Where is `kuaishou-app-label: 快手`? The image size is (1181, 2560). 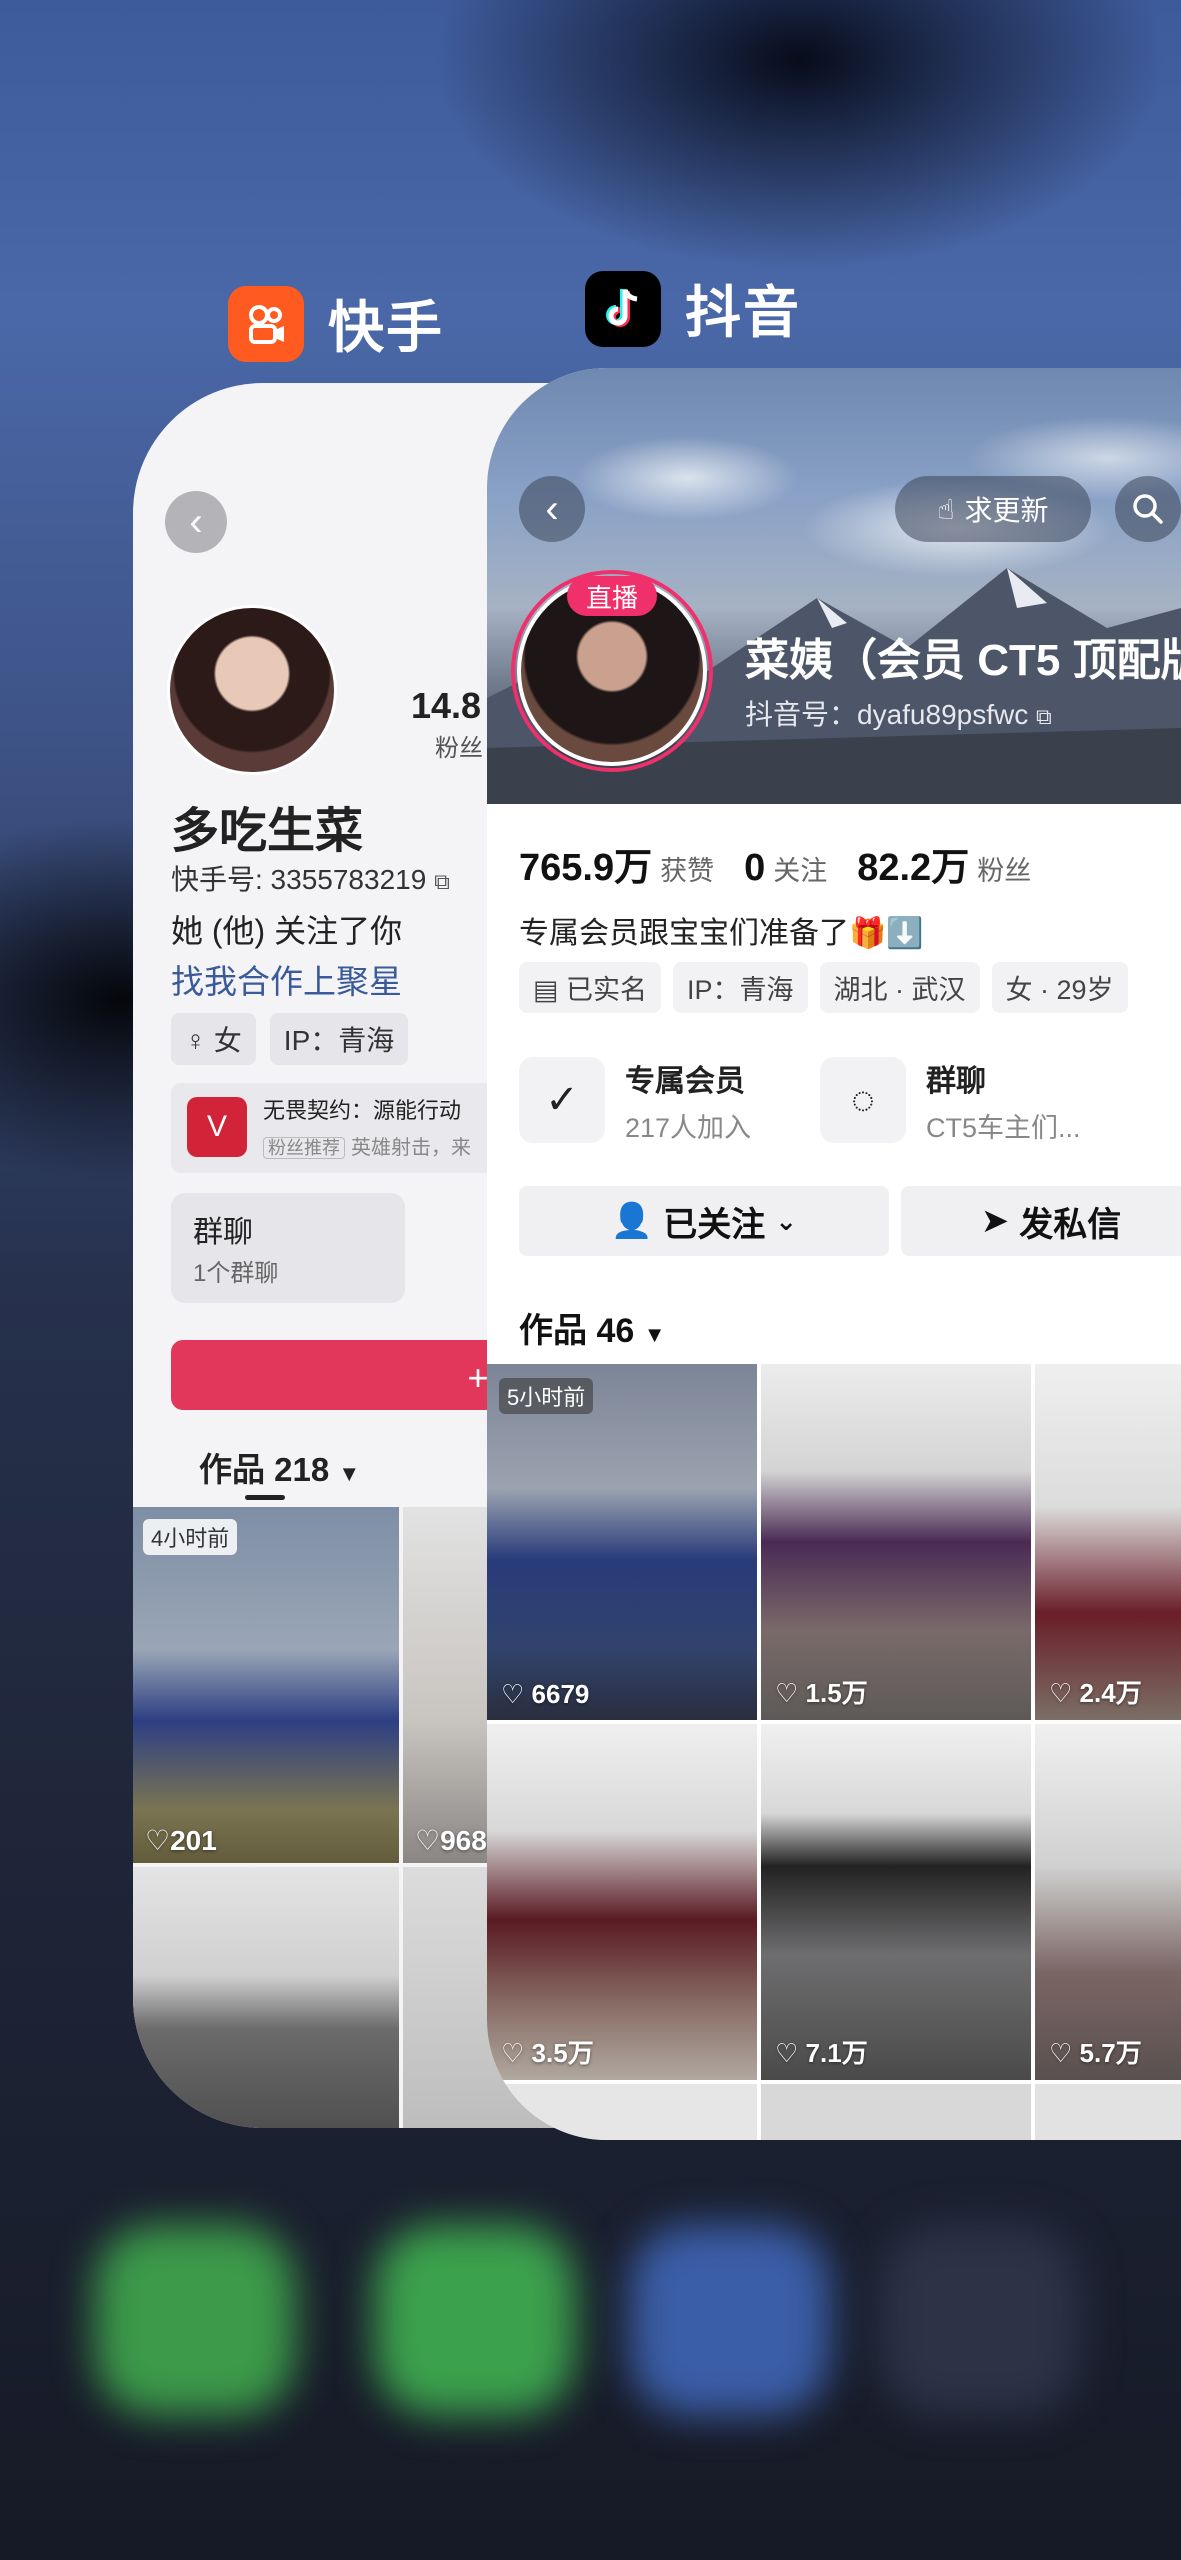
kuaishou-app-label: 快手 is located at coordinates (336, 323).